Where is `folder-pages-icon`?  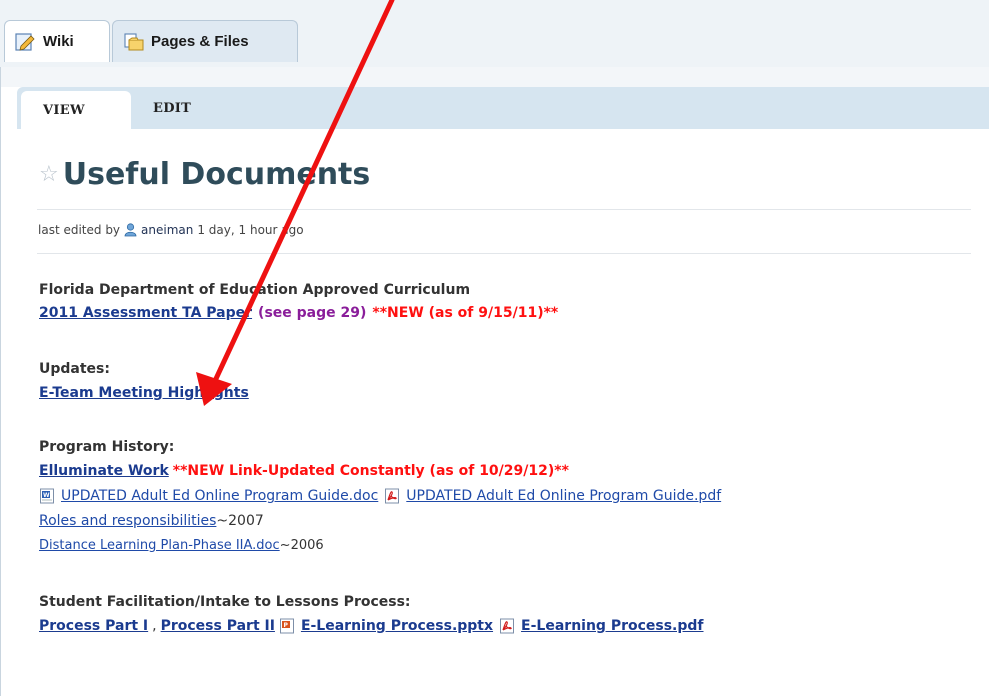
folder-pages-icon is located at coordinates (134, 41).